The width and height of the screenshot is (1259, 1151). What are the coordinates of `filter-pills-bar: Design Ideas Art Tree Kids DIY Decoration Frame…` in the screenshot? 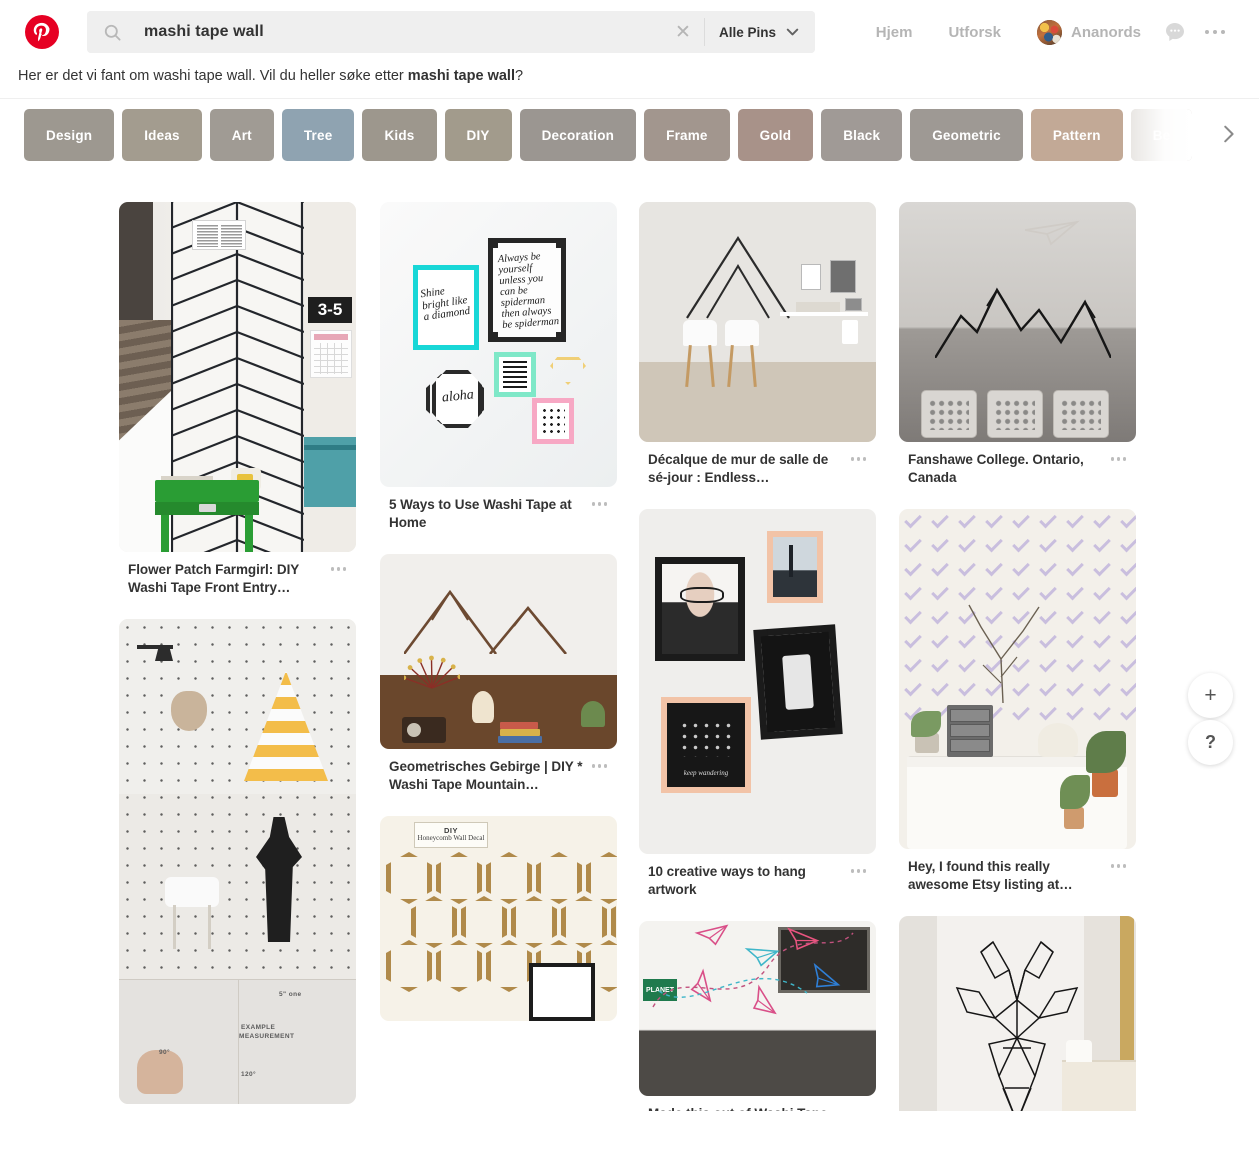 It's located at (629, 134).